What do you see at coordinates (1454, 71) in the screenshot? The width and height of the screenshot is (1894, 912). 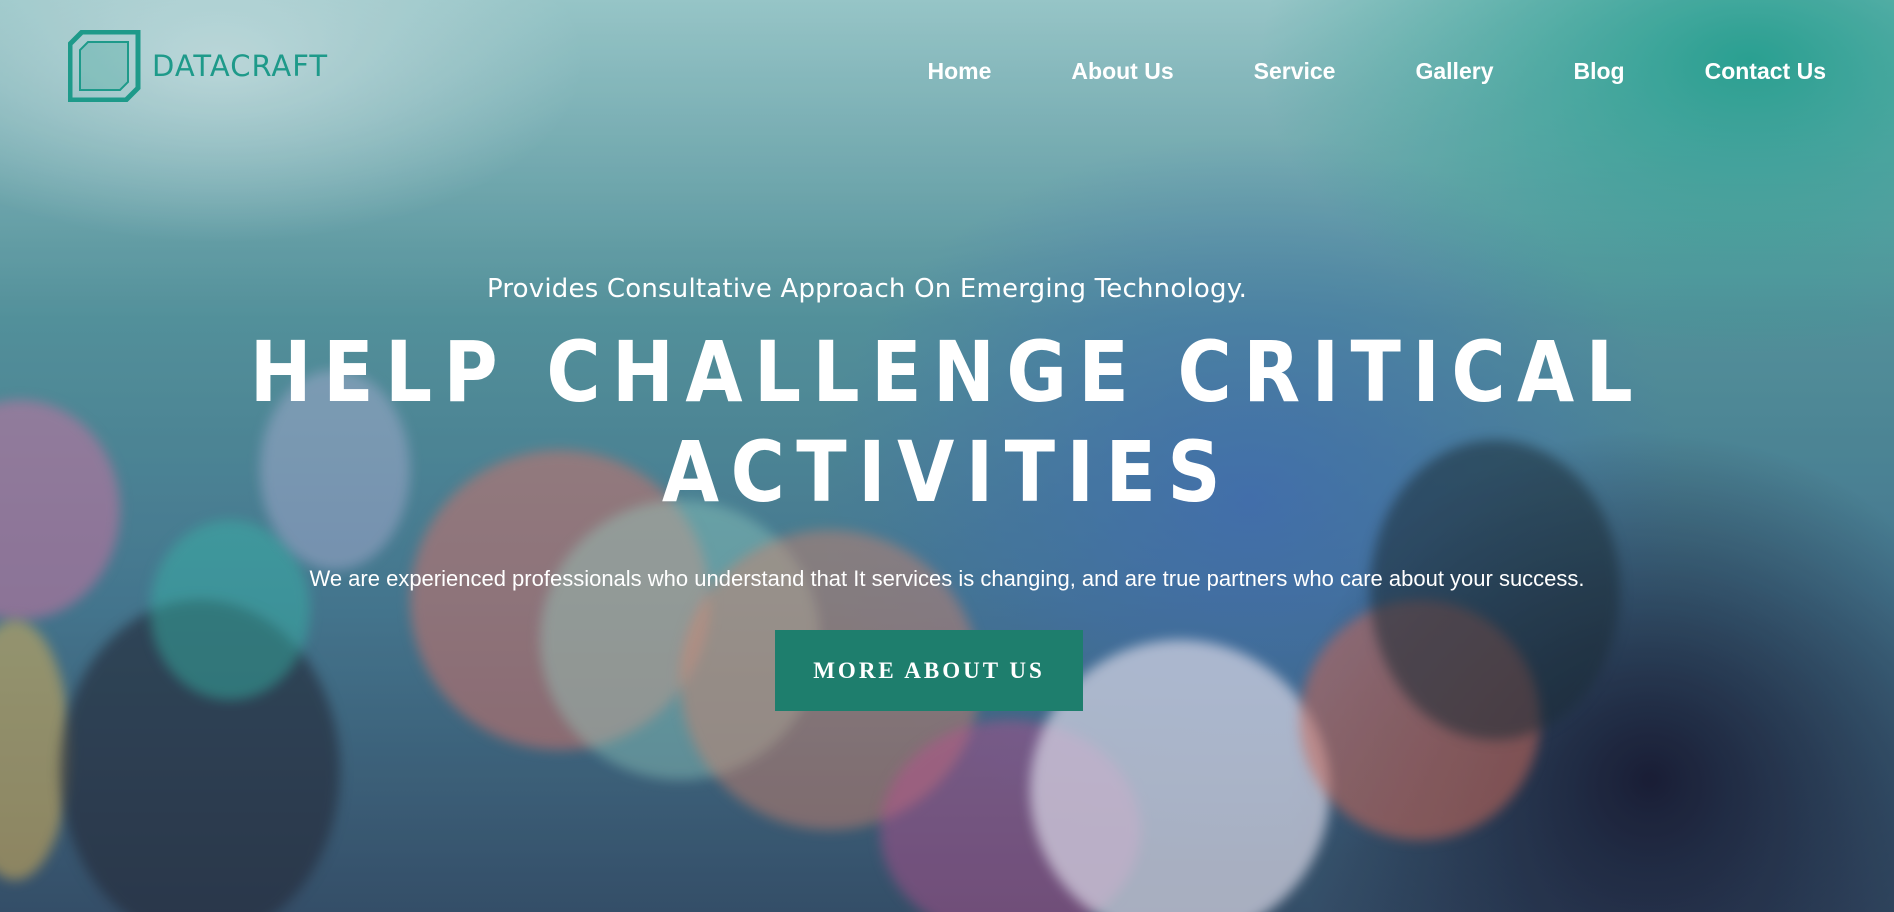 I see `nav-item-gallery: Gallery` at bounding box center [1454, 71].